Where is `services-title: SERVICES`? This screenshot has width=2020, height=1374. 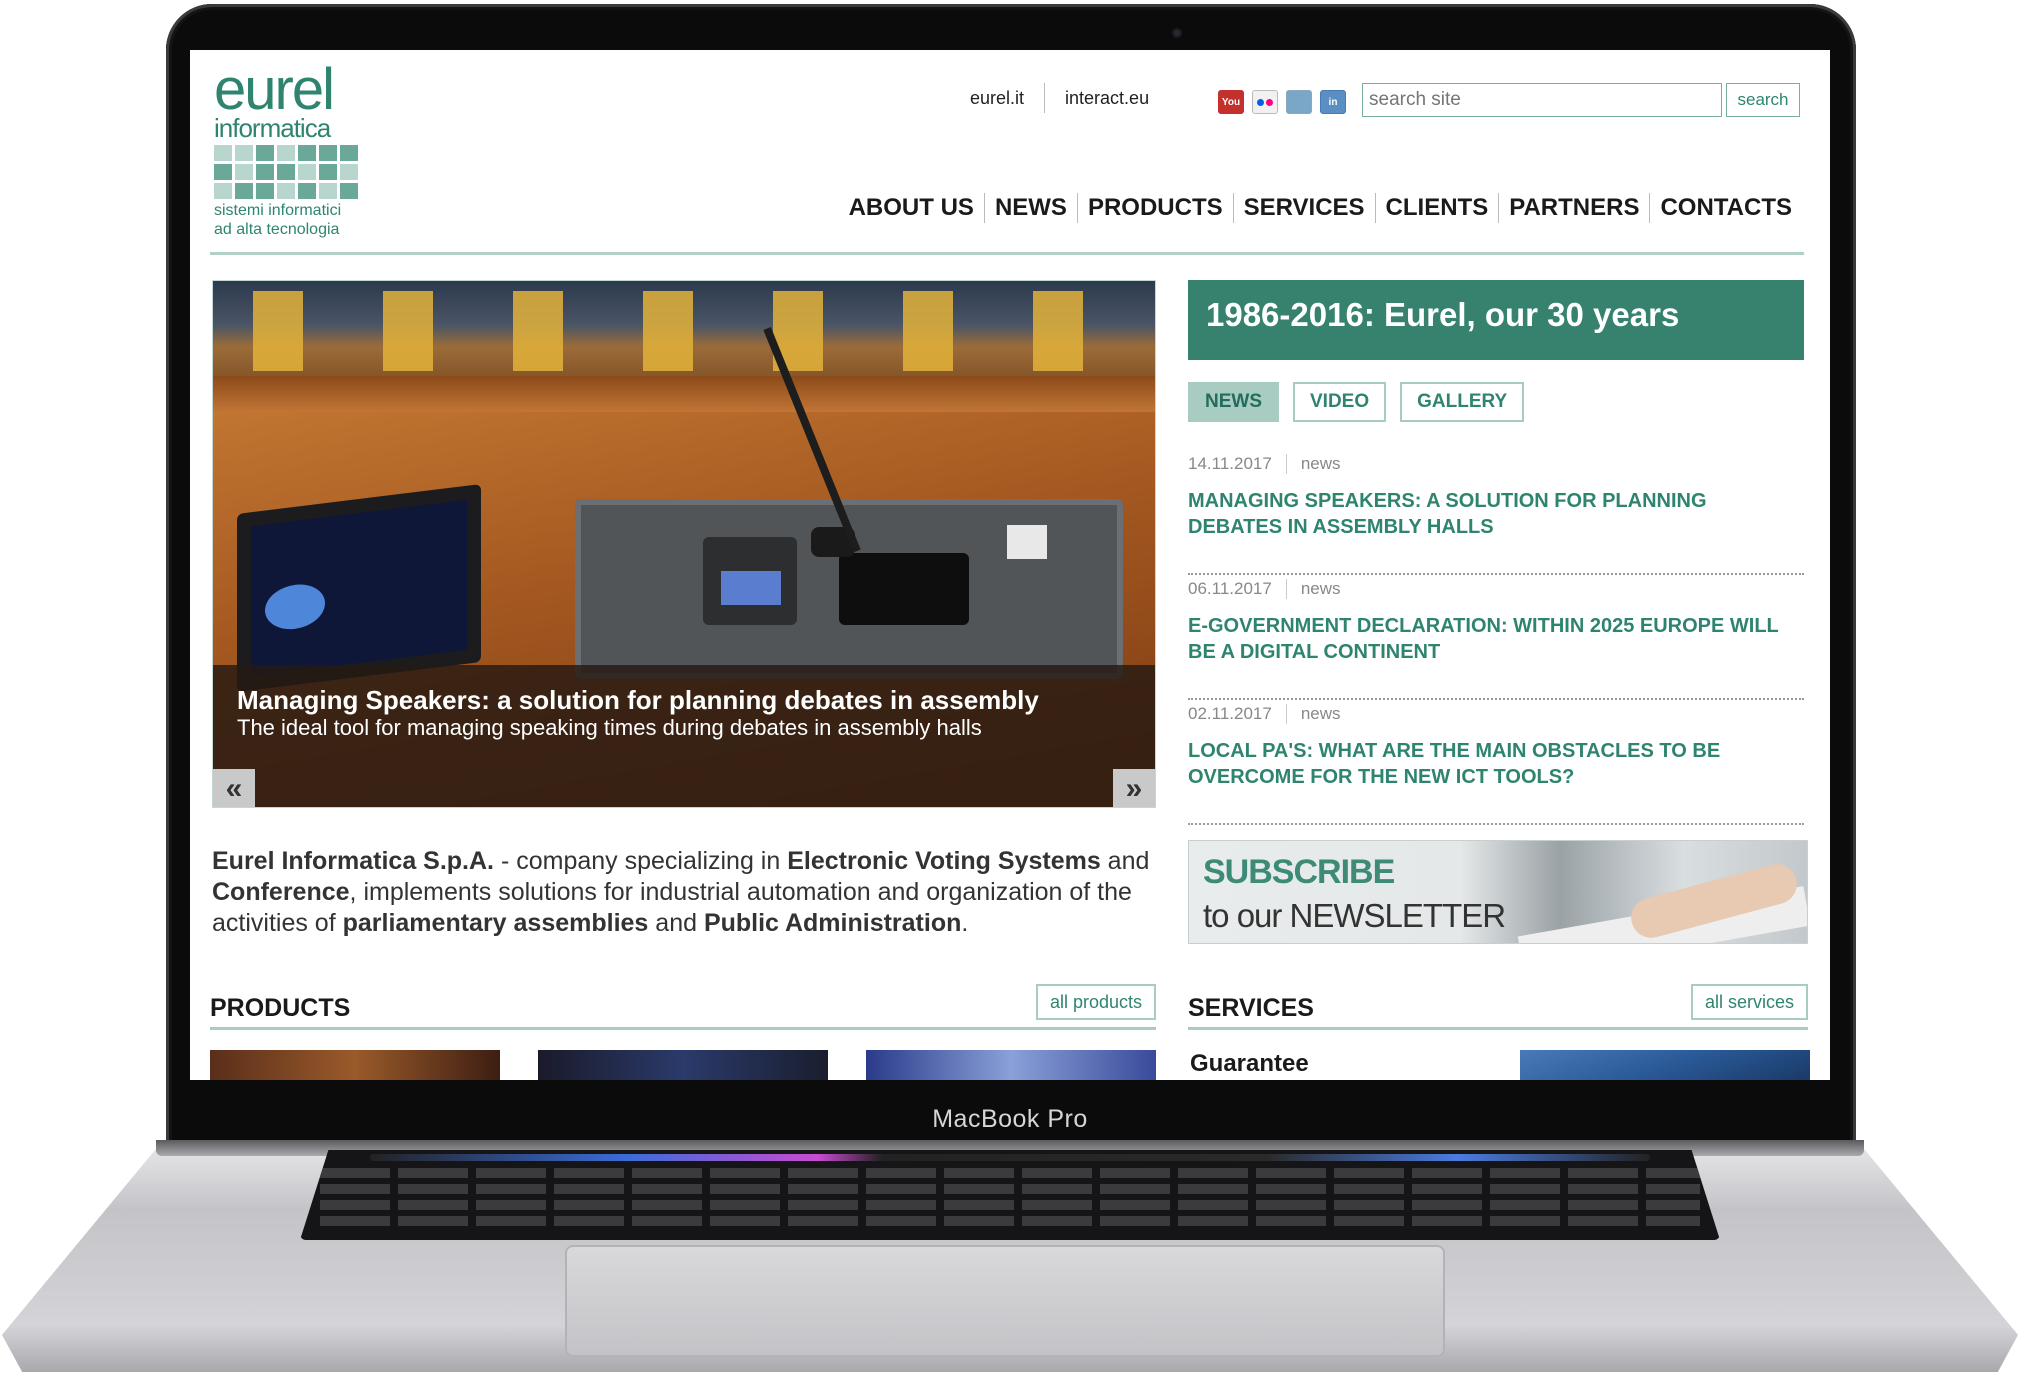
services-title: SERVICES is located at coordinates (1251, 1008).